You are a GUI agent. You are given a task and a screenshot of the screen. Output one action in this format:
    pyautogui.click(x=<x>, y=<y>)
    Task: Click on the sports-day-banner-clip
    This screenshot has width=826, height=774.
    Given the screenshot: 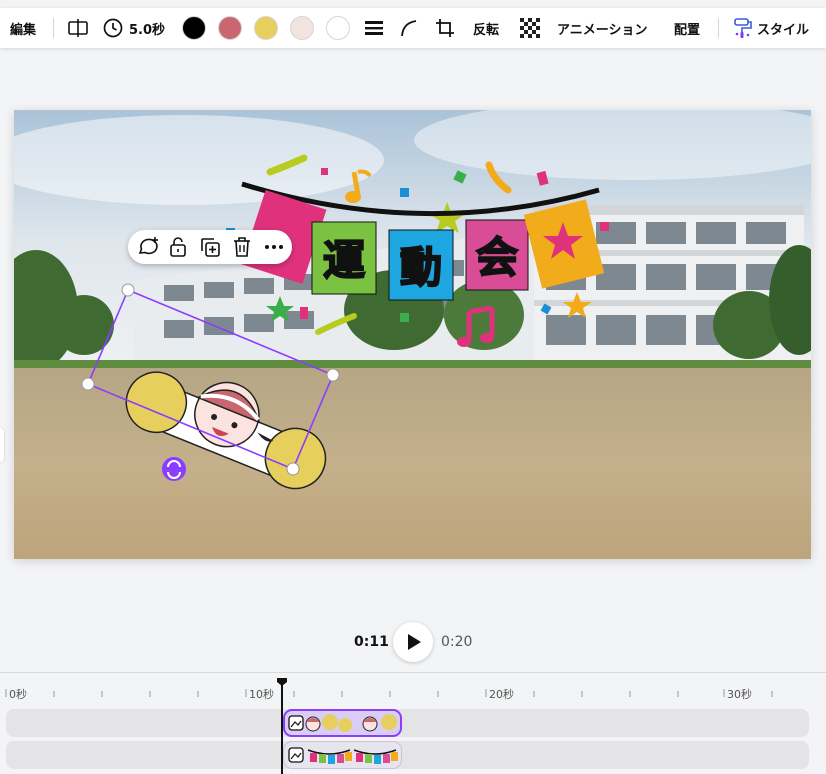 What is the action you would take?
    pyautogui.click(x=342, y=755)
    